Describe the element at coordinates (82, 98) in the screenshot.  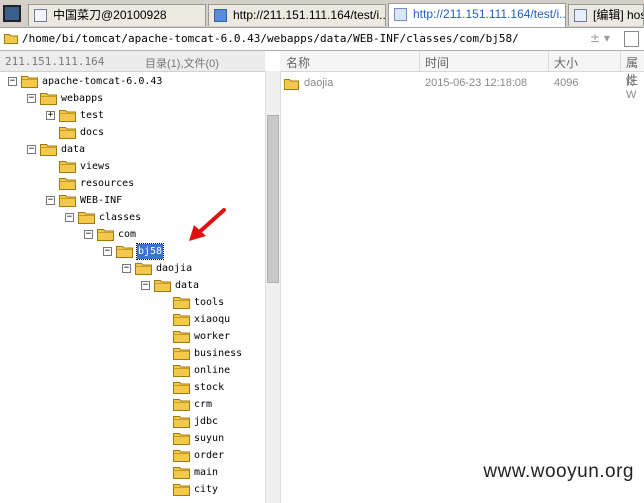
I see `tree-node-label: webapps` at that location.